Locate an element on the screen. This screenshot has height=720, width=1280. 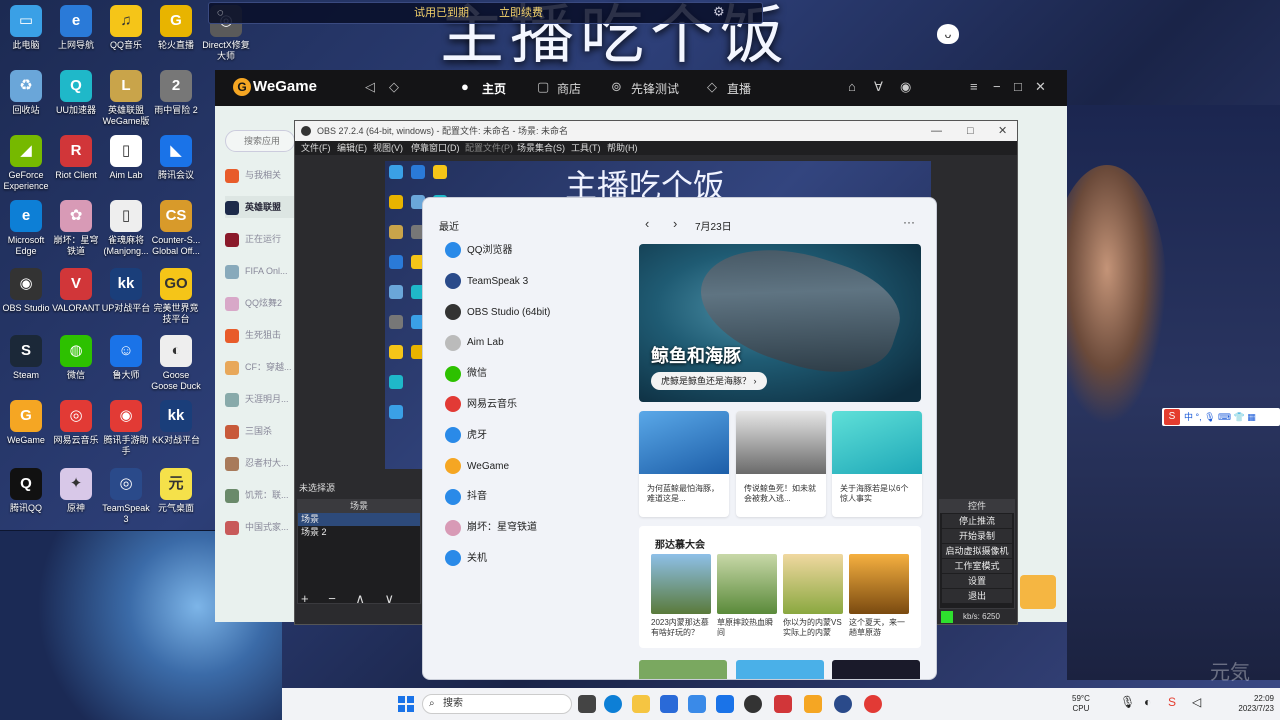
desktop-icon: ◎ 网易云音乐 is located at coordinates (76, 423).